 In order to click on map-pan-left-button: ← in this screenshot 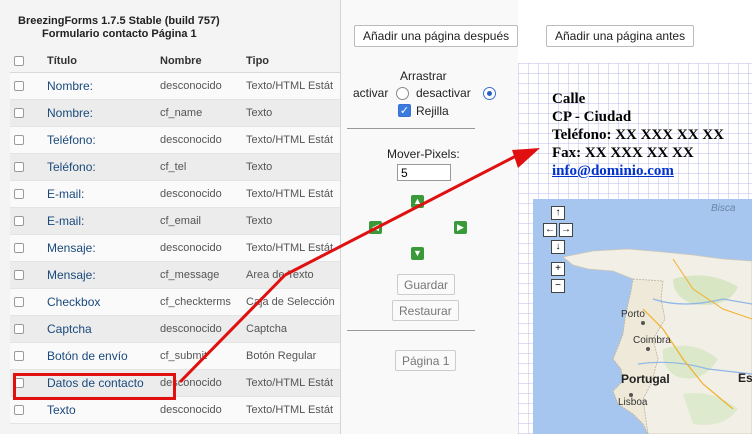, I will do `click(550, 230)`.